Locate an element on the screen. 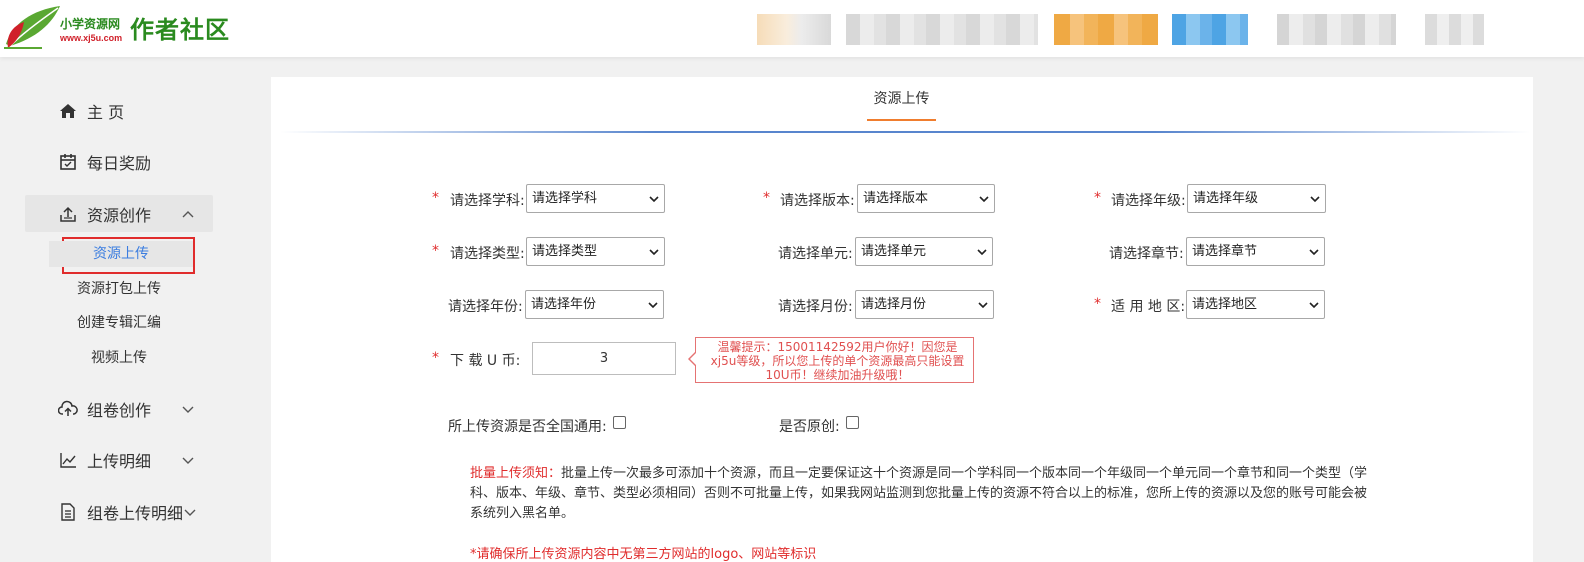 This screenshot has height=562, width=1584. version-select-value: 请选择版本 is located at coordinates (896, 198).